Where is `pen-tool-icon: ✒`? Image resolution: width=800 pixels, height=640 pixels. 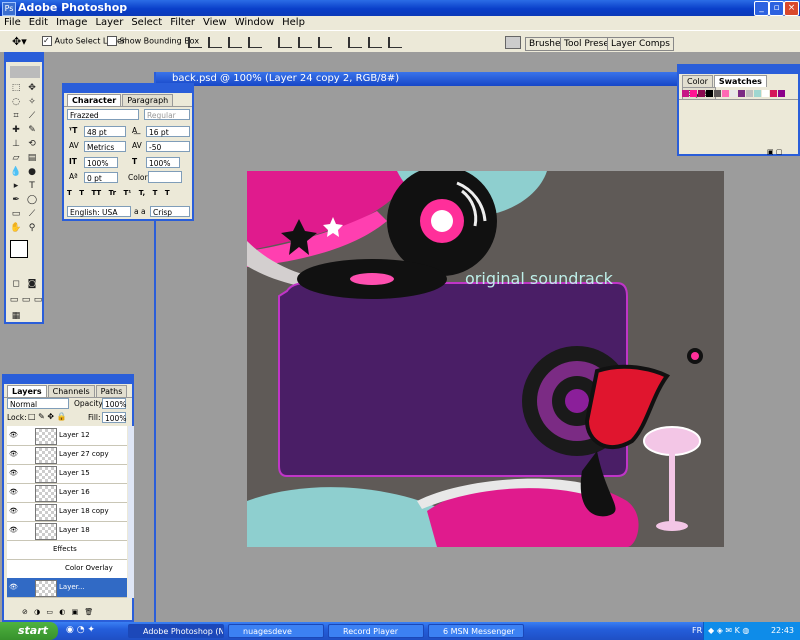 pen-tool-icon: ✒ is located at coordinates (16, 200).